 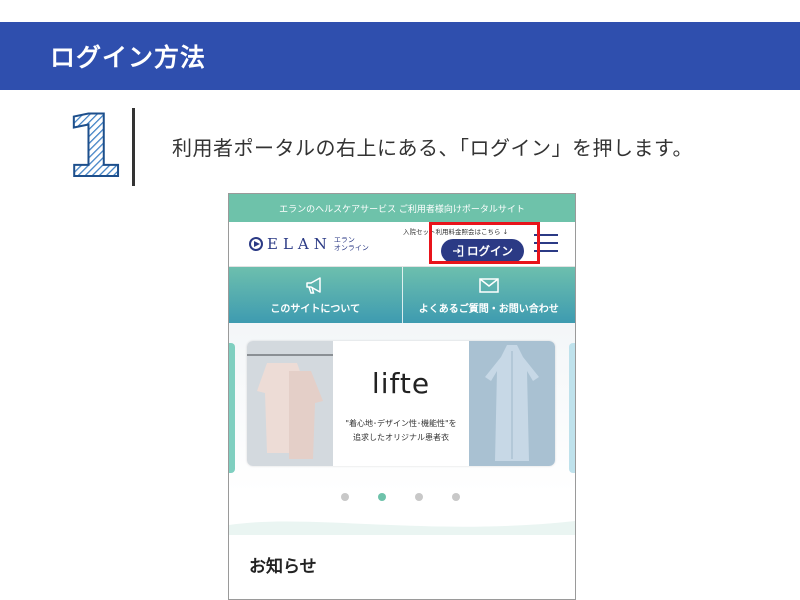 What do you see at coordinates (484, 243) in the screenshot?
I see `login-highlight-box` at bounding box center [484, 243].